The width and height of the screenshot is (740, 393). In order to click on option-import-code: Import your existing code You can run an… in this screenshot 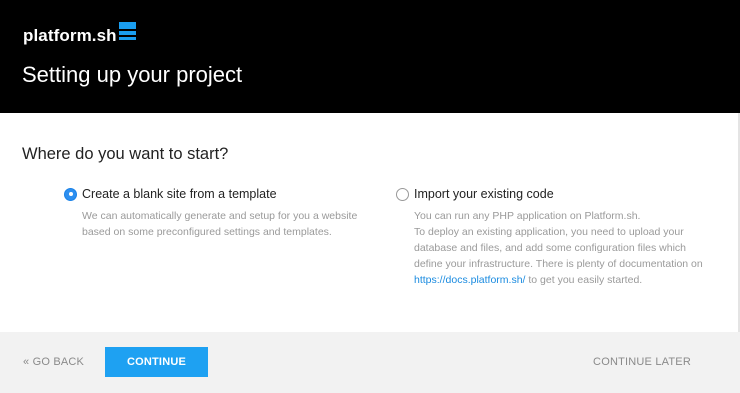, I will do `click(551, 237)`.